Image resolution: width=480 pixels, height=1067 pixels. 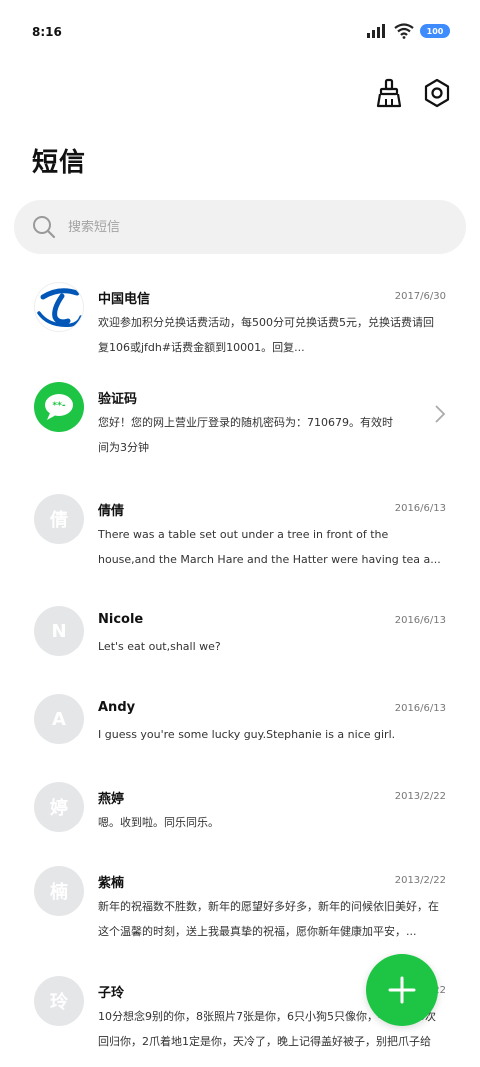 I want to click on top-actions, so click(x=413, y=93).